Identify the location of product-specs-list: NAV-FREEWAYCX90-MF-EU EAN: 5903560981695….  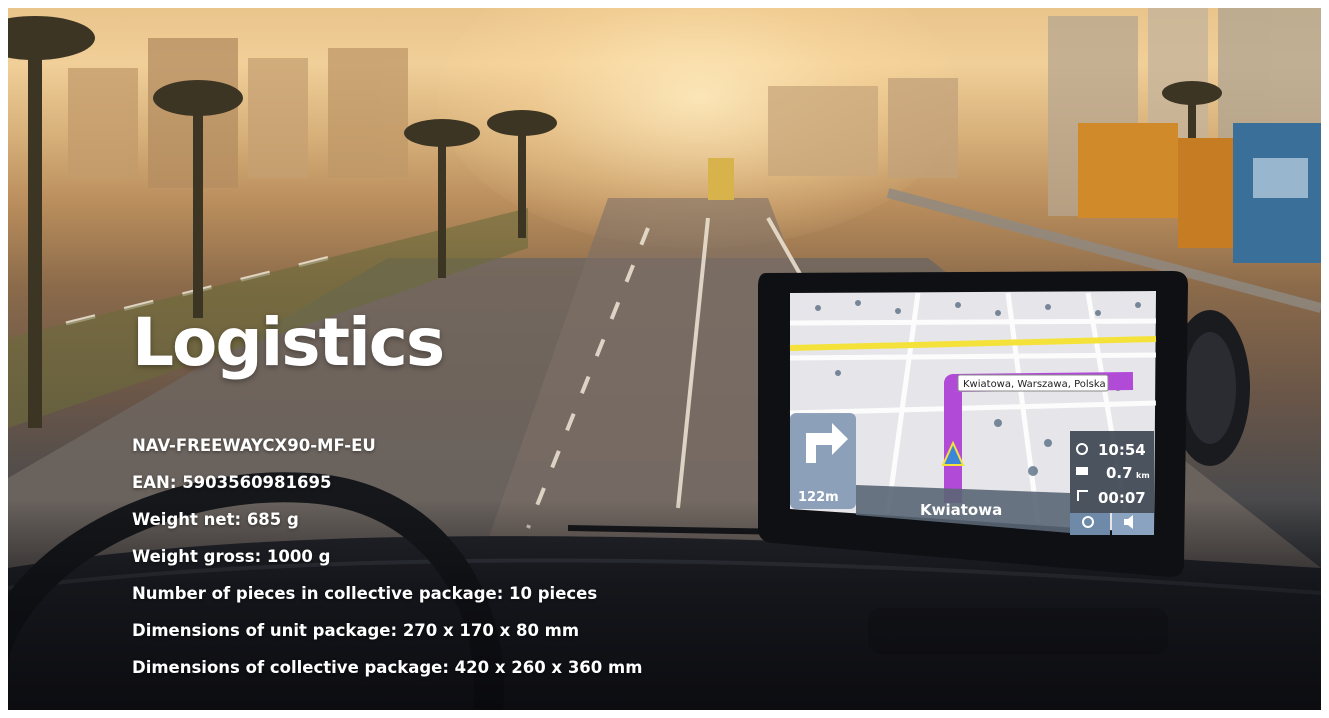
(387, 565).